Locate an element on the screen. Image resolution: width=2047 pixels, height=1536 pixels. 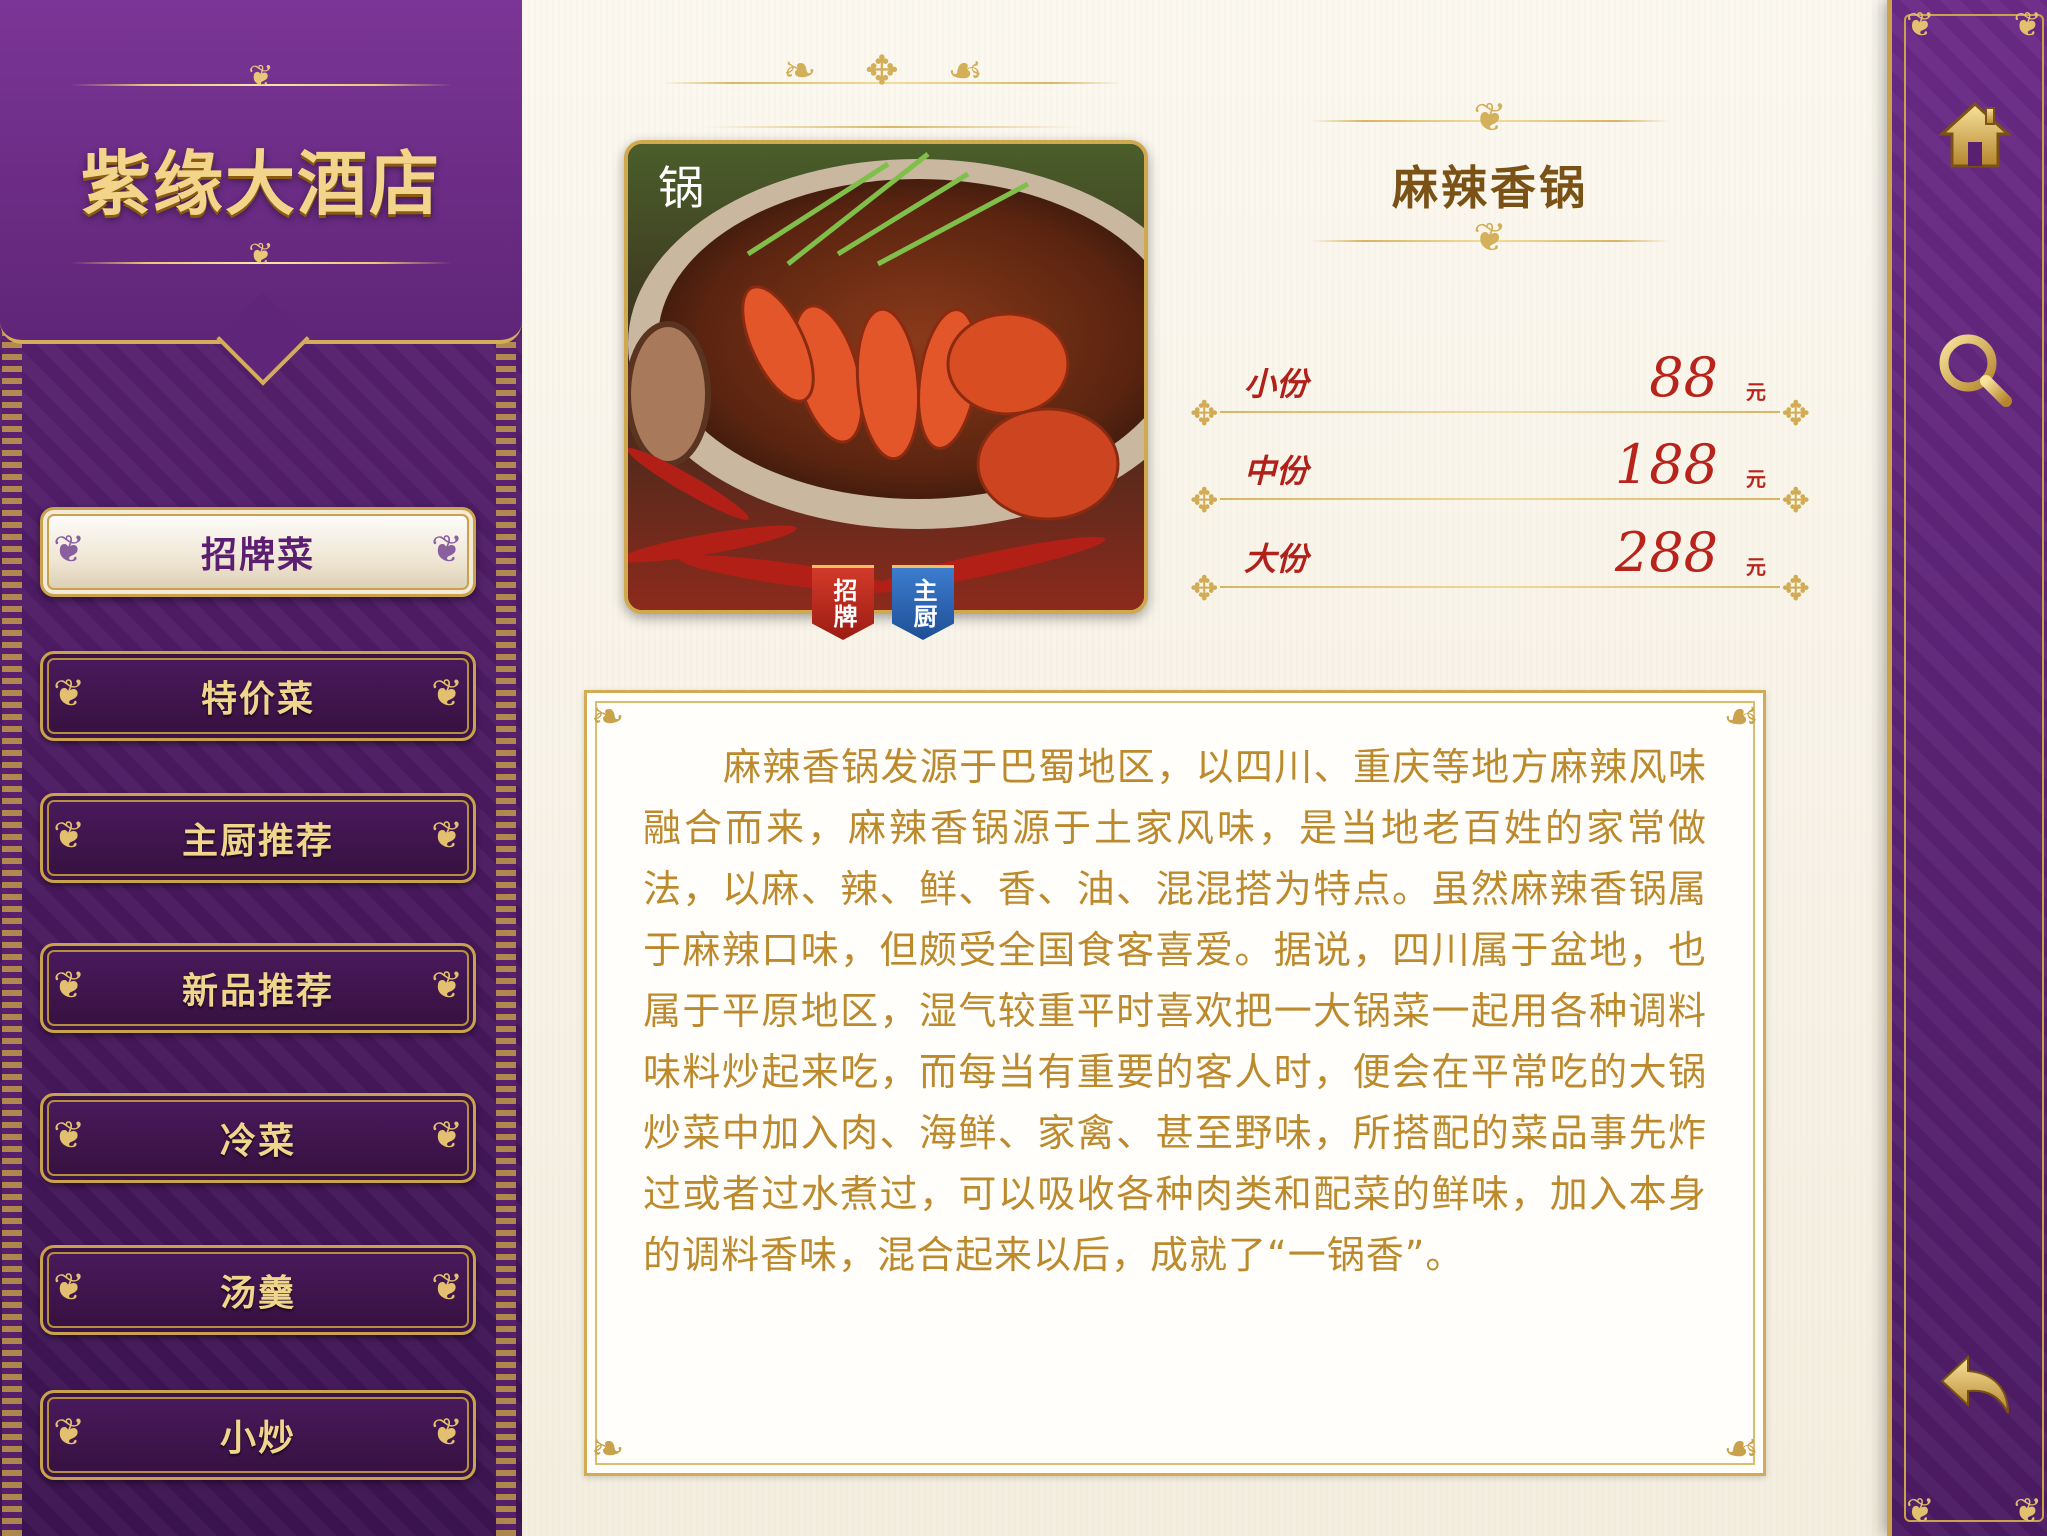
nav-item-cold-dishes: ❦ 冷菜 ❦ is located at coordinates (258, 1138).